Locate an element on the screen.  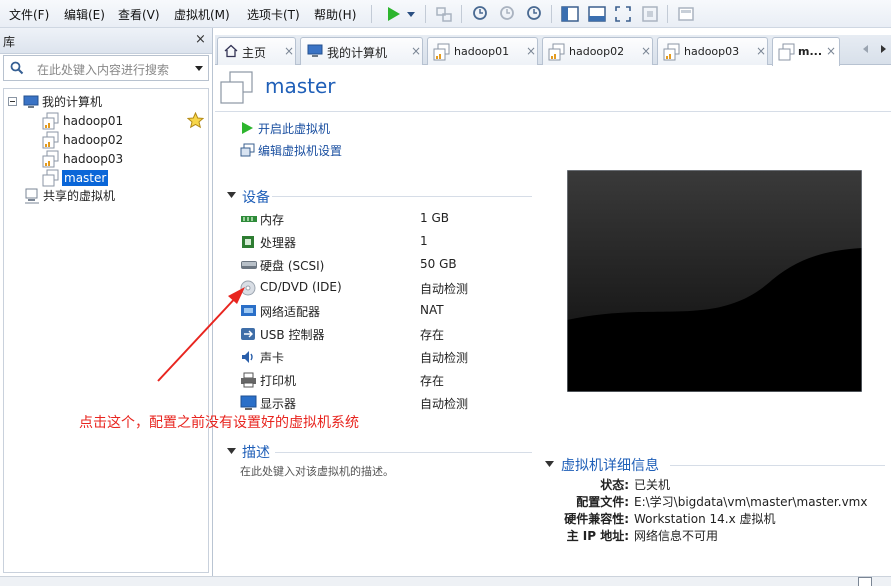
tab-label: hadoop03 is located at coordinates (712, 51).